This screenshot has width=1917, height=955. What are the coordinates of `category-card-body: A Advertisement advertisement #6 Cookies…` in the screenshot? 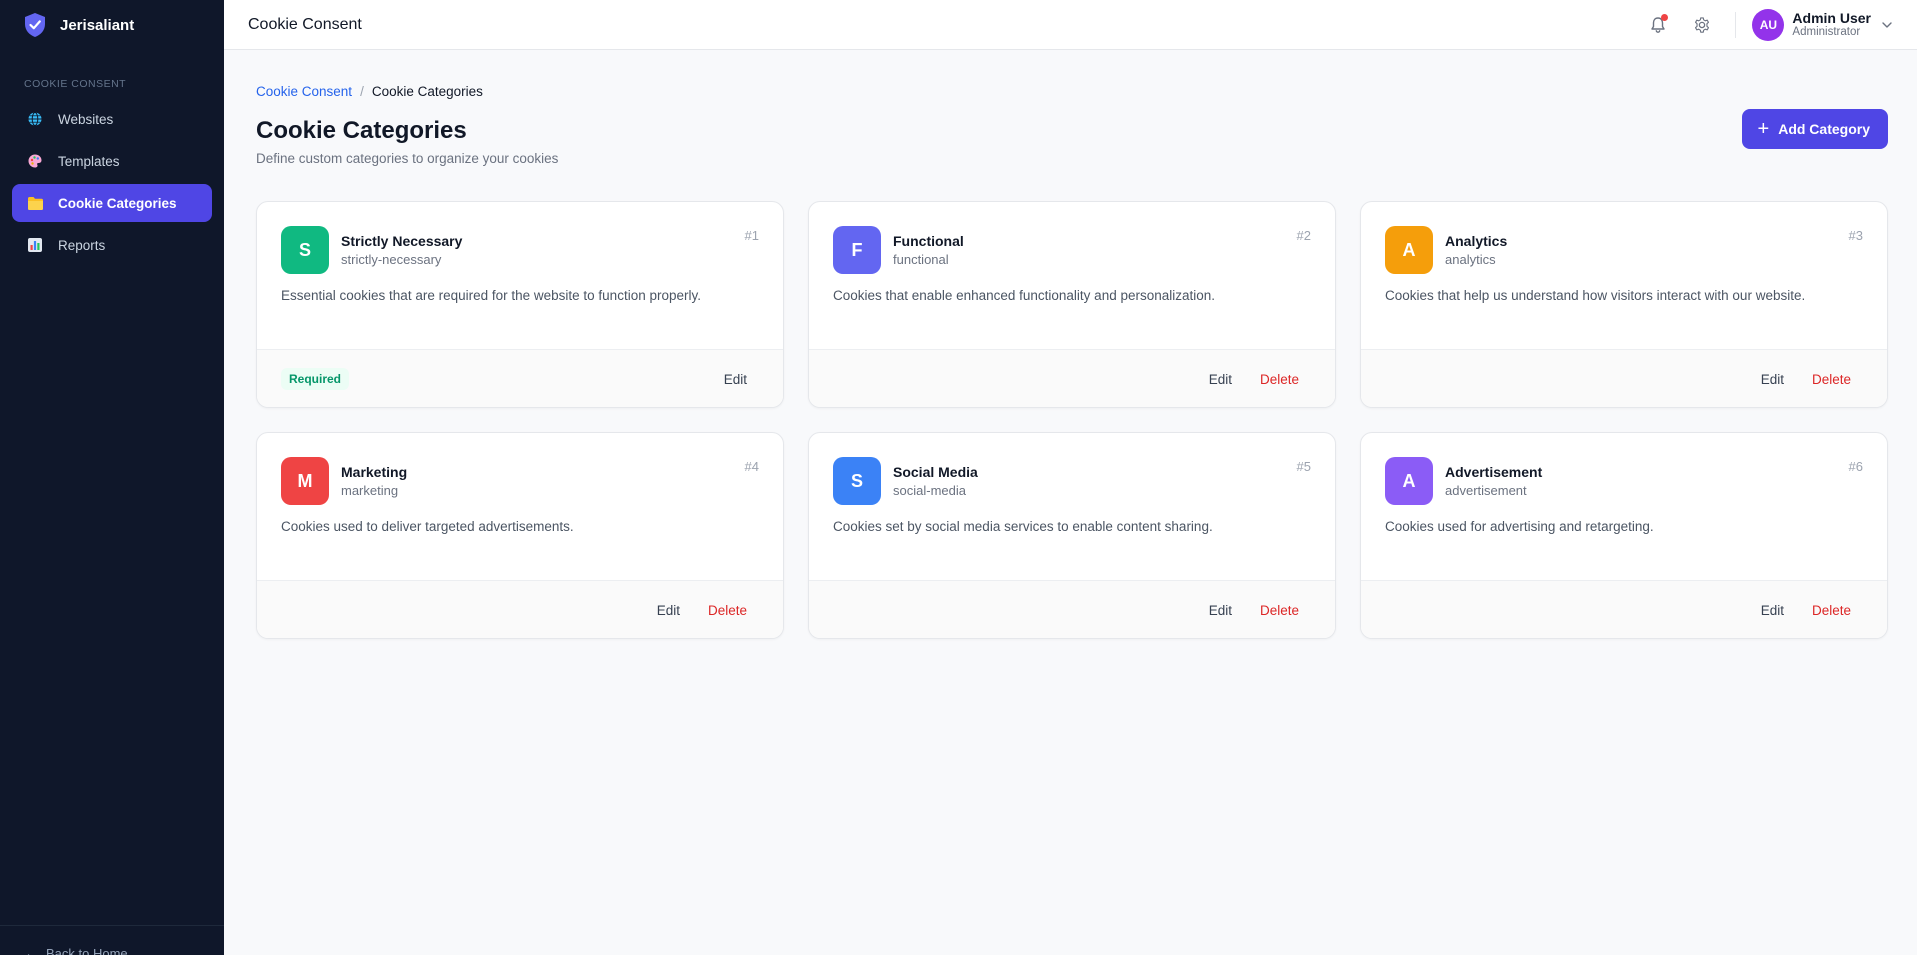 It's located at (1624, 507).